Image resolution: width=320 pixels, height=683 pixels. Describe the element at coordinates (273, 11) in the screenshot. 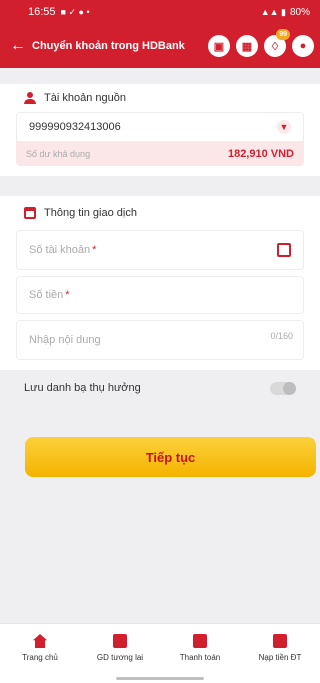

I see `signal-icon: ▲▲ ▮` at that location.